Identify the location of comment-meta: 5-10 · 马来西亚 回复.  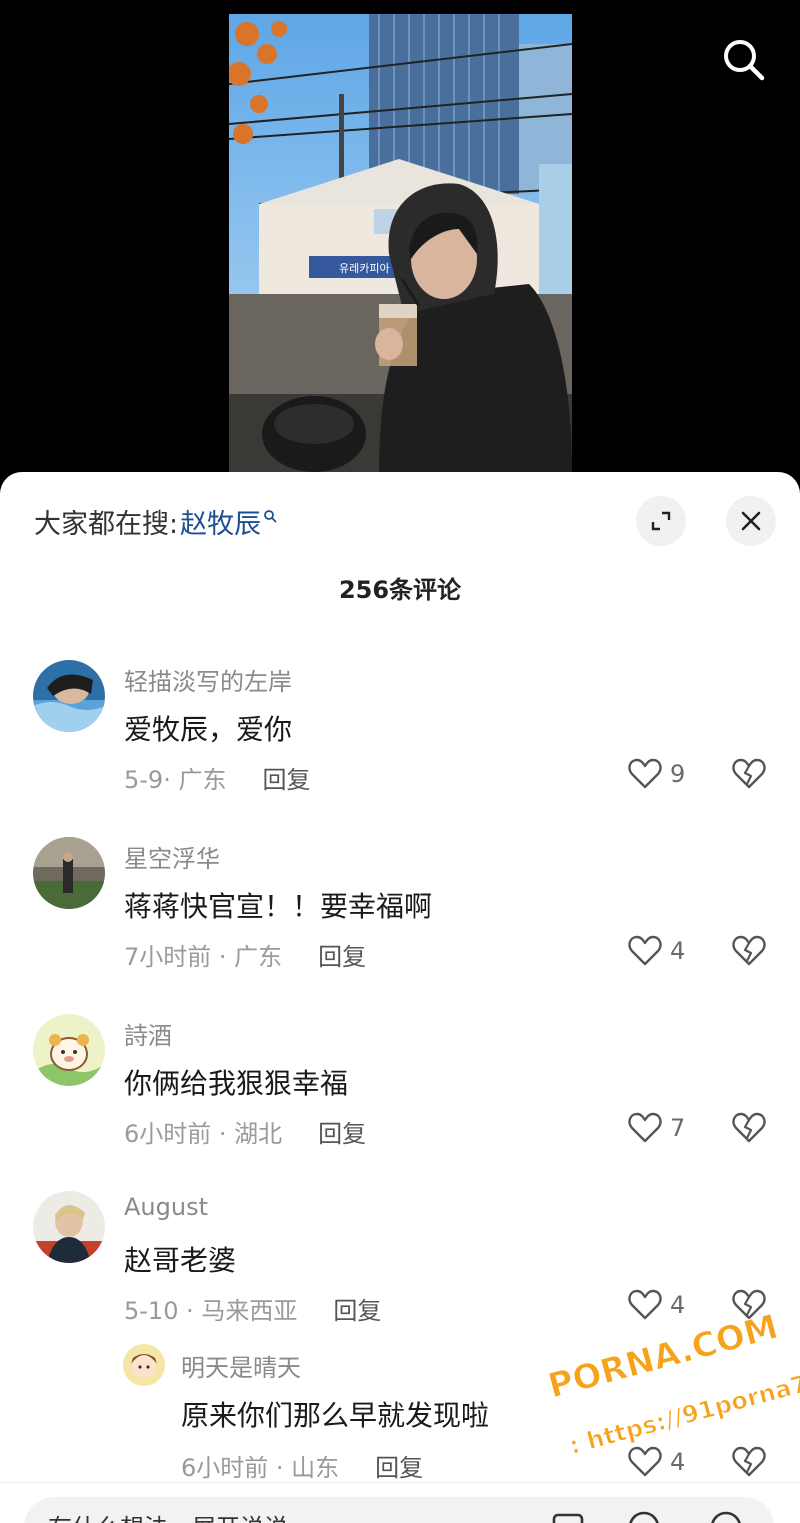
(252, 1308).